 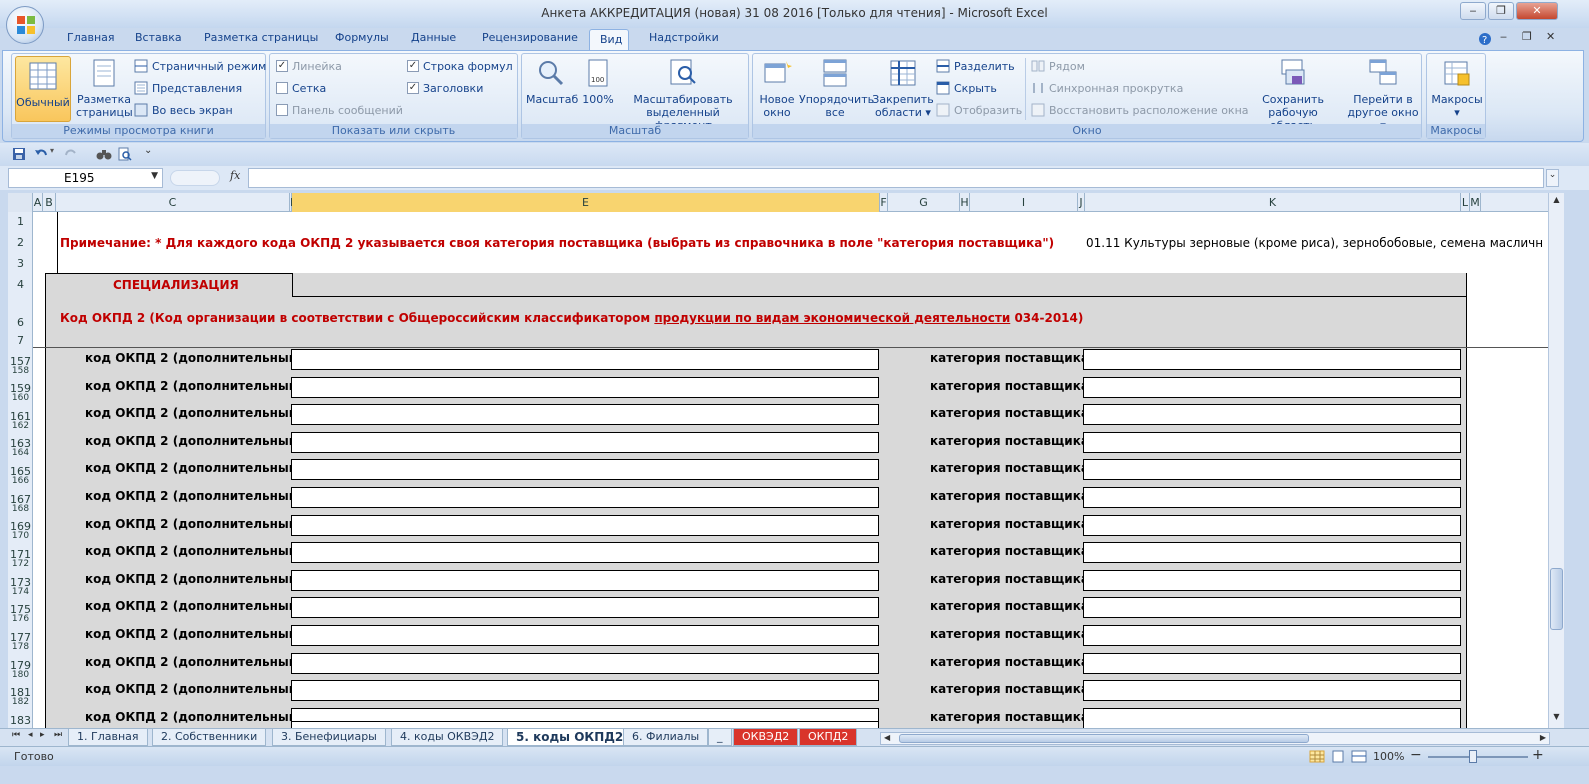 I want to click on reset-window-position-button: Восстановить расположение окна, so click(x=1140, y=110).